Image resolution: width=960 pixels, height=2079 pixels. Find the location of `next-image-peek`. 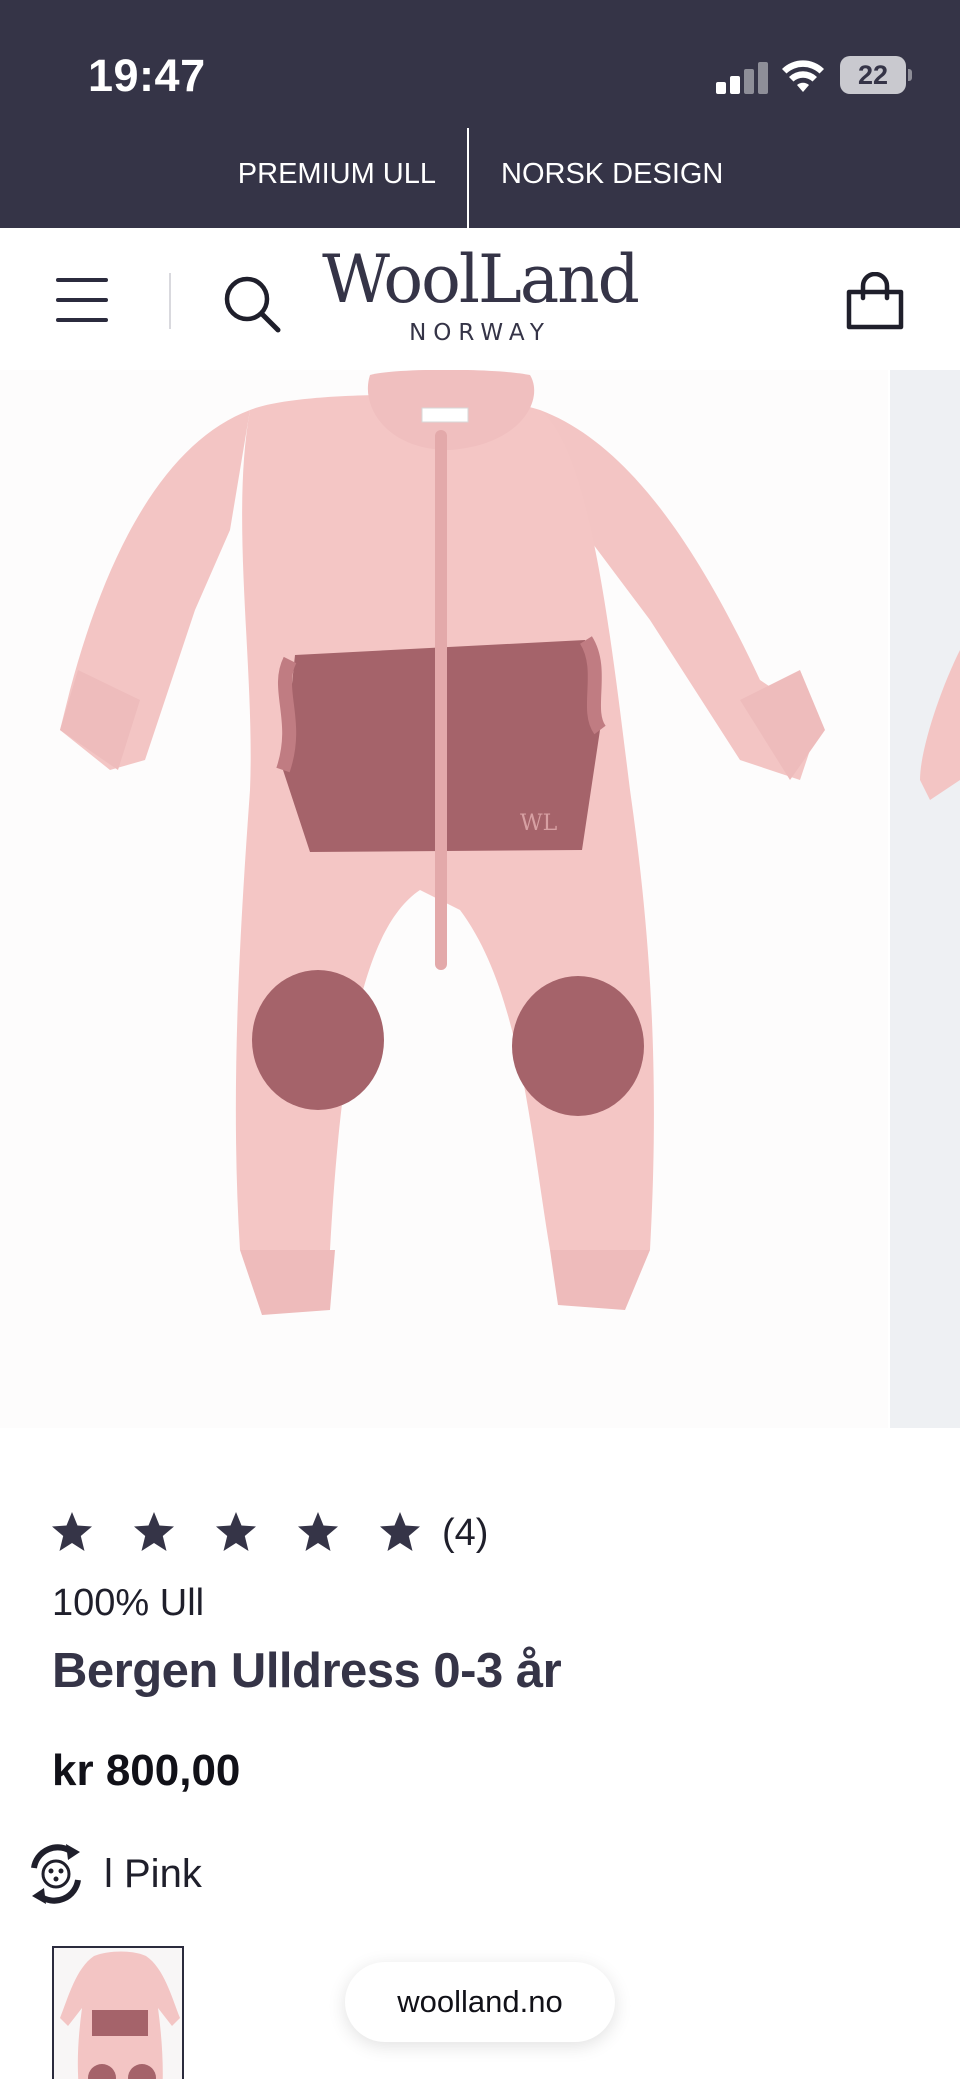

next-image-peek is located at coordinates (940, 725).